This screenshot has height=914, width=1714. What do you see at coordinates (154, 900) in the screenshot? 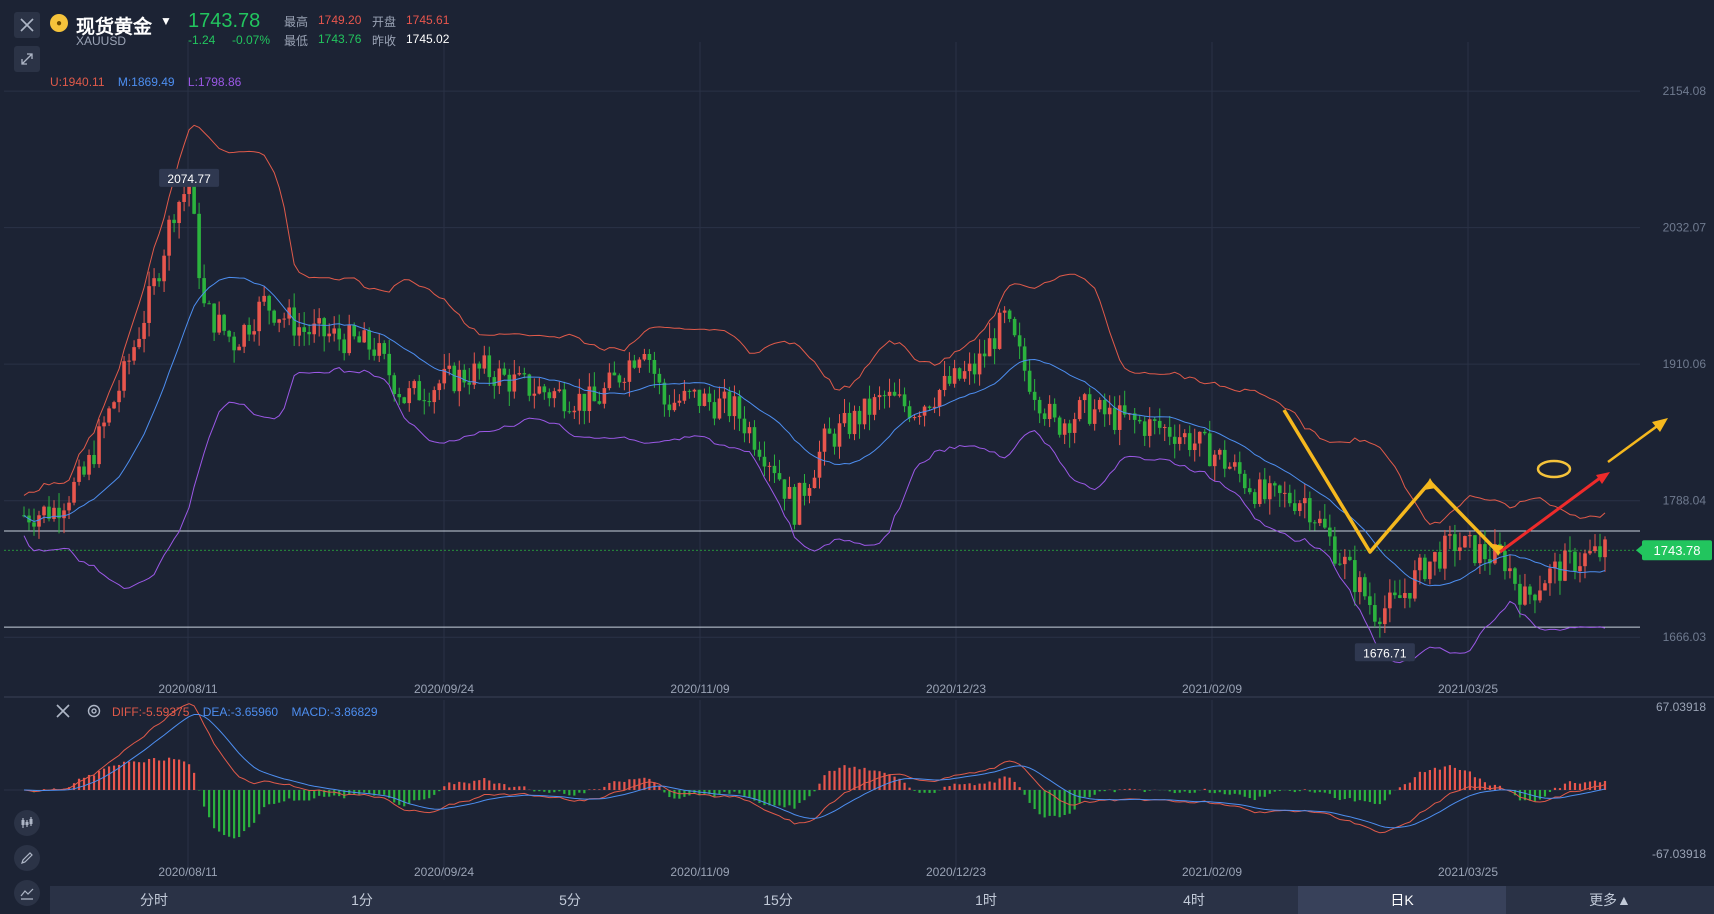
I see `tab-timeshare: 分时` at bounding box center [154, 900].